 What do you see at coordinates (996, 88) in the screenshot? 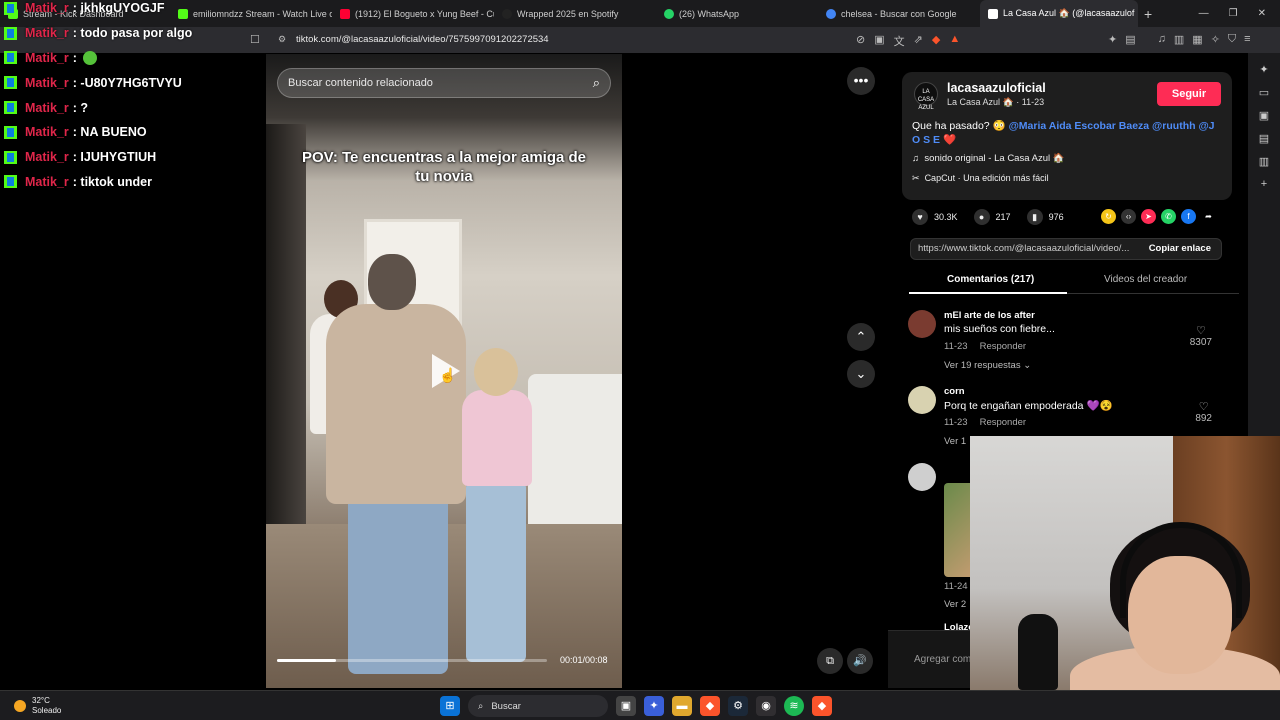
I see `creator-username: lacasaazuloficial` at bounding box center [996, 88].